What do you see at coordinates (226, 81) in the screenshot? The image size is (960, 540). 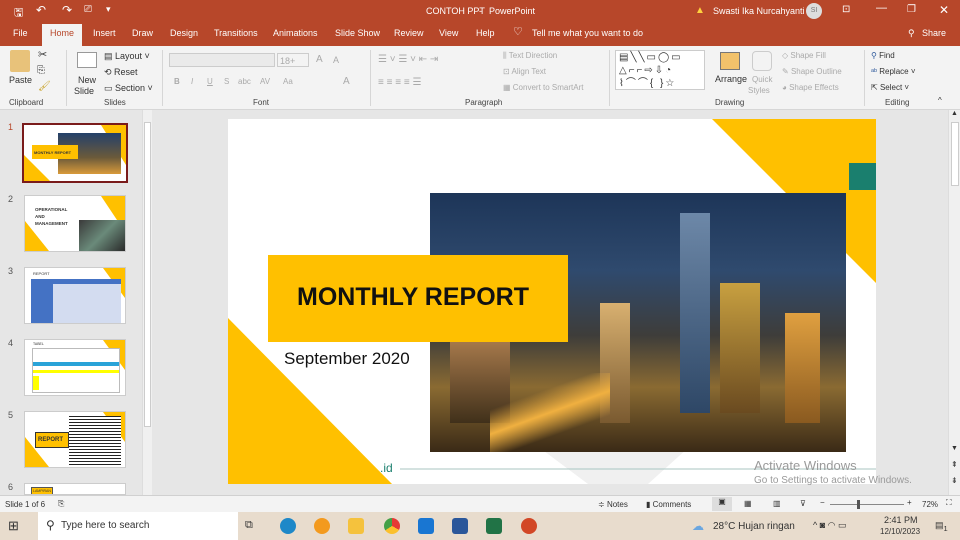 I see `shadow-button: S` at bounding box center [226, 81].